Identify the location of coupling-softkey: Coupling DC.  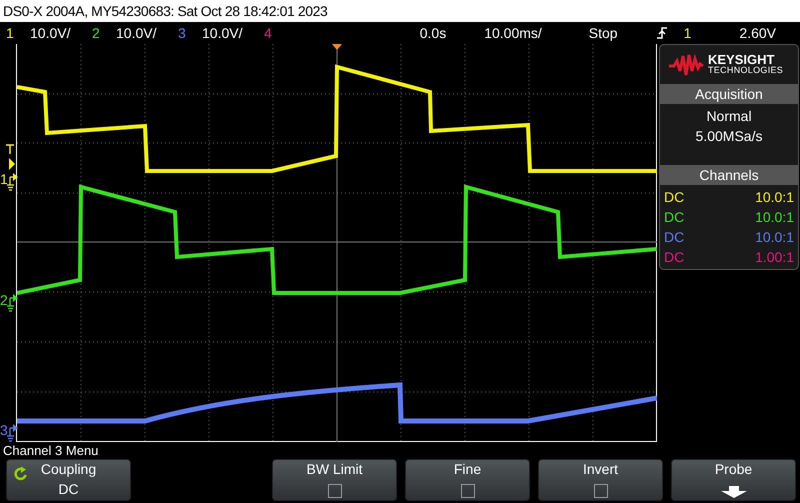
(68, 480).